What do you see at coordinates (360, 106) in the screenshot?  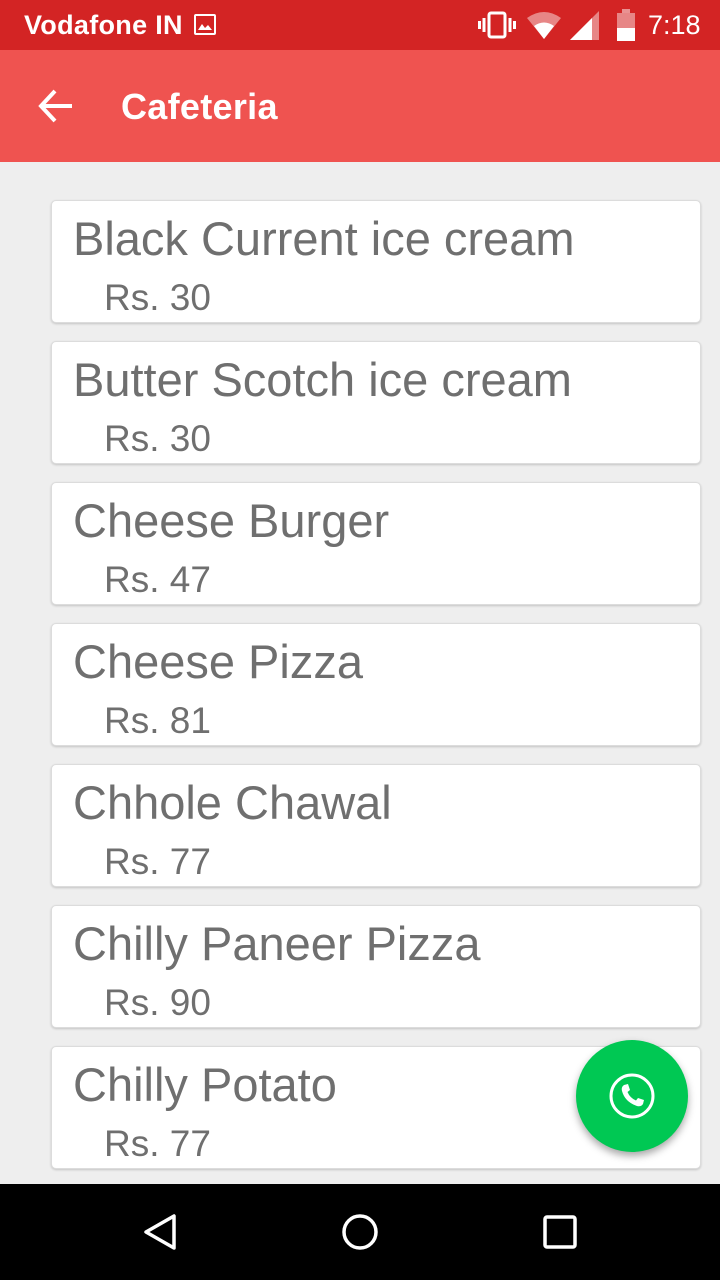 I see `app-bar: Cafeteria` at bounding box center [360, 106].